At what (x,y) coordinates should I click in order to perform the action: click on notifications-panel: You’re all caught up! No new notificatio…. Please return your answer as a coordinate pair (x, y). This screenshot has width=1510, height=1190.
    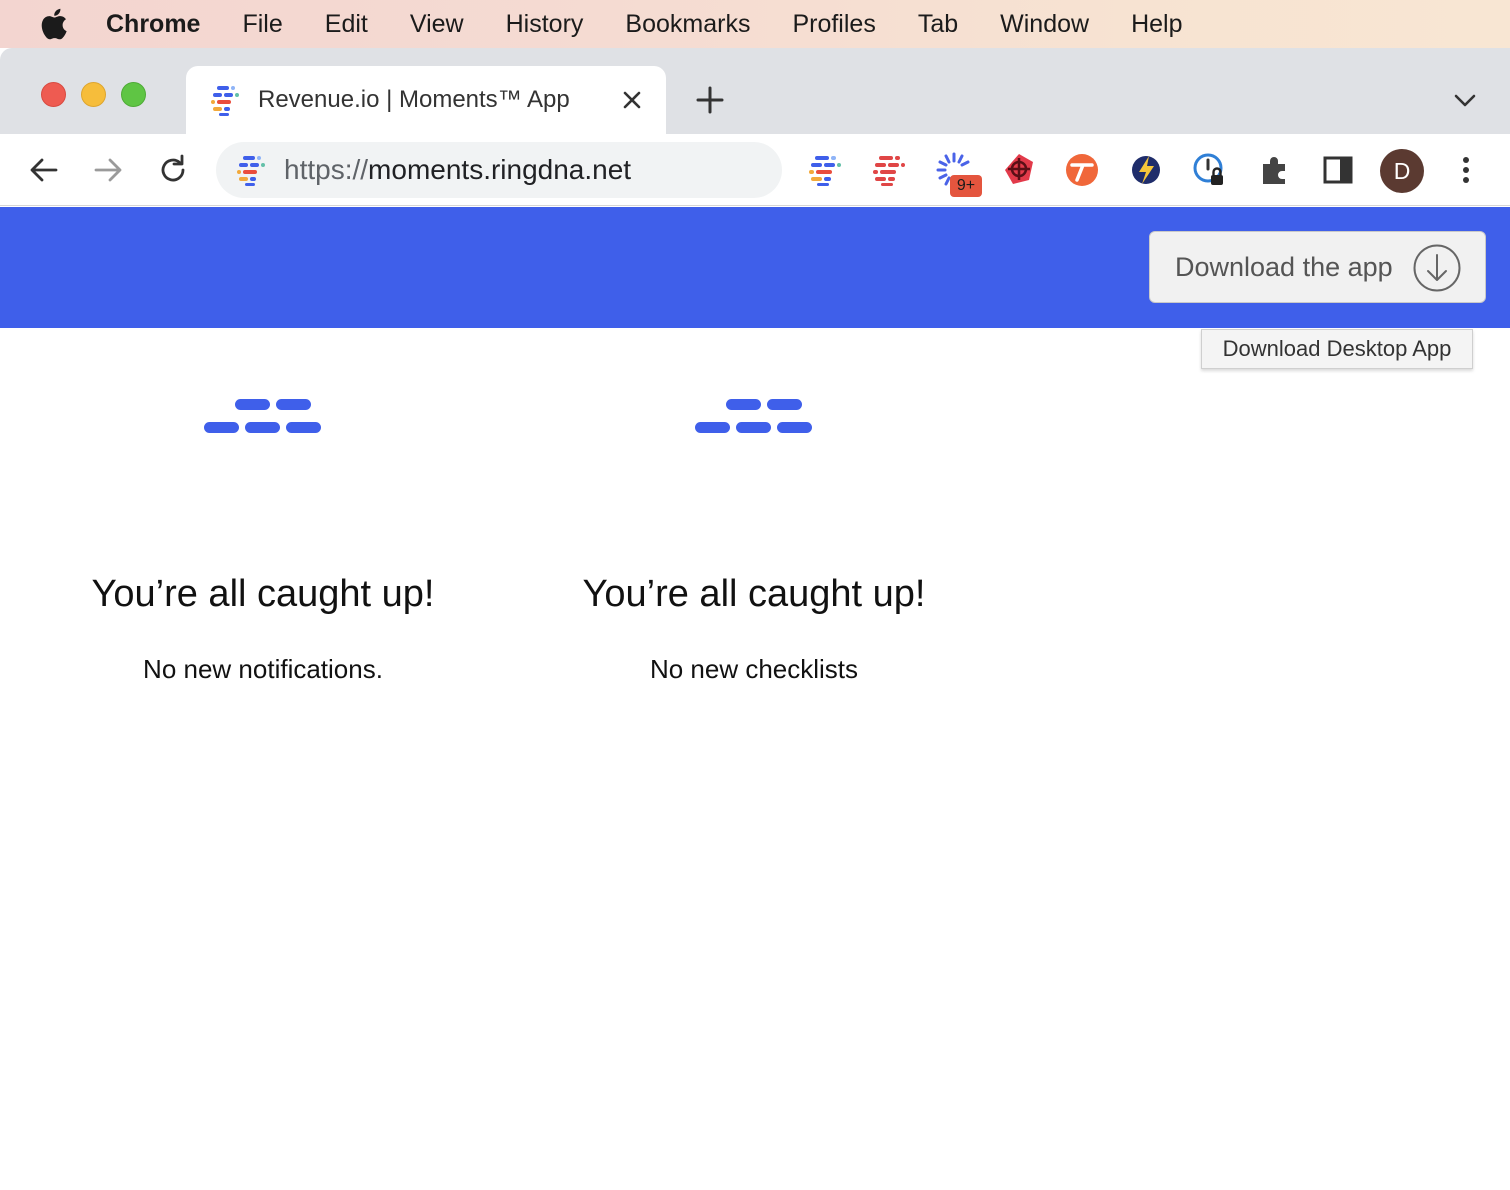
    Looking at the image, I should click on (263, 541).